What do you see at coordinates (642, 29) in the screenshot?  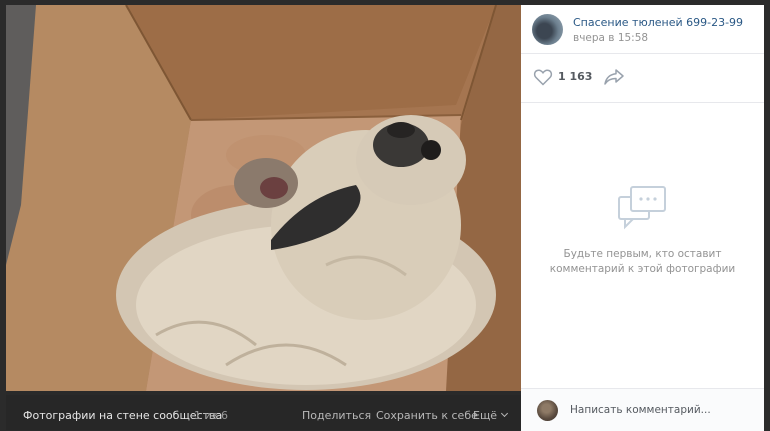 I see `author-block: Спасение тюленей 699-23-99 вчера в 15:58` at bounding box center [642, 29].